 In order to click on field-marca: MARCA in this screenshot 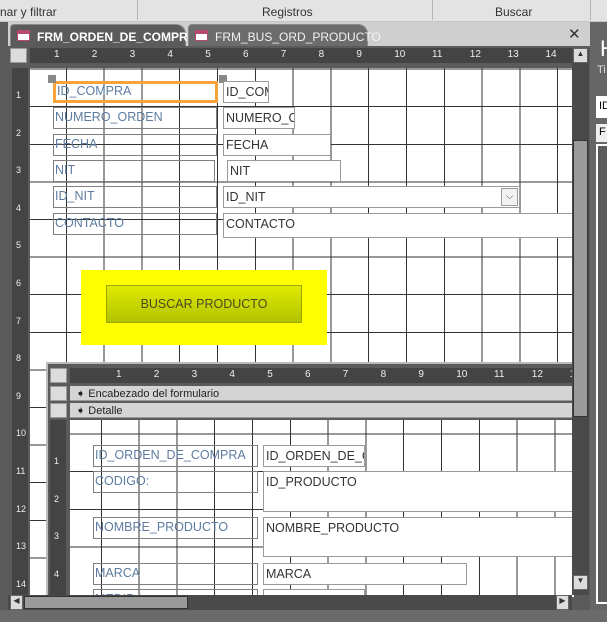, I will do `click(365, 574)`.